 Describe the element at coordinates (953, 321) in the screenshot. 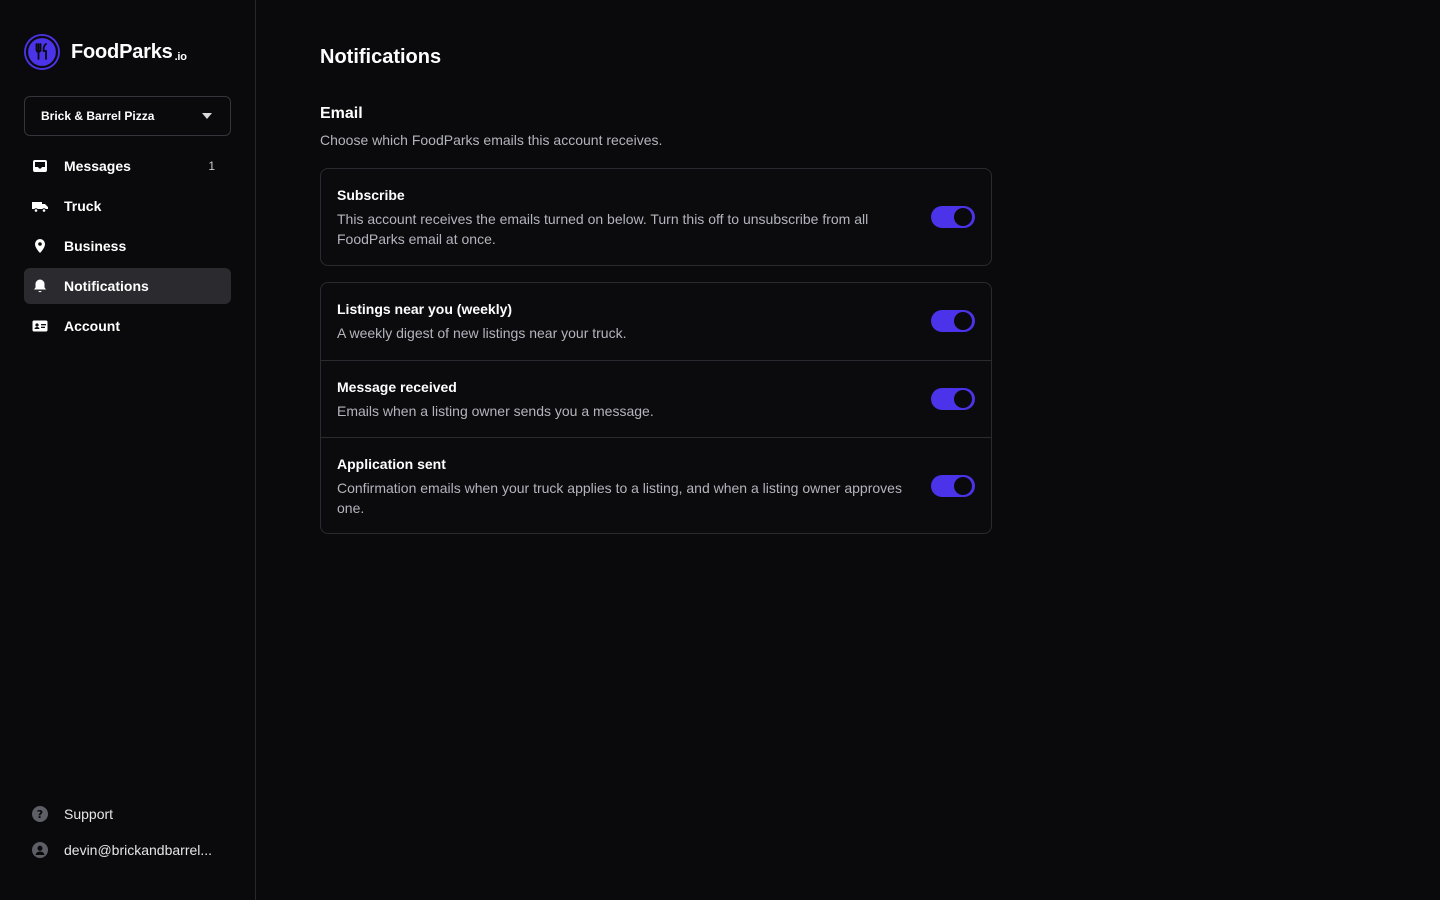

I see `listings-near-you-toggle` at that location.